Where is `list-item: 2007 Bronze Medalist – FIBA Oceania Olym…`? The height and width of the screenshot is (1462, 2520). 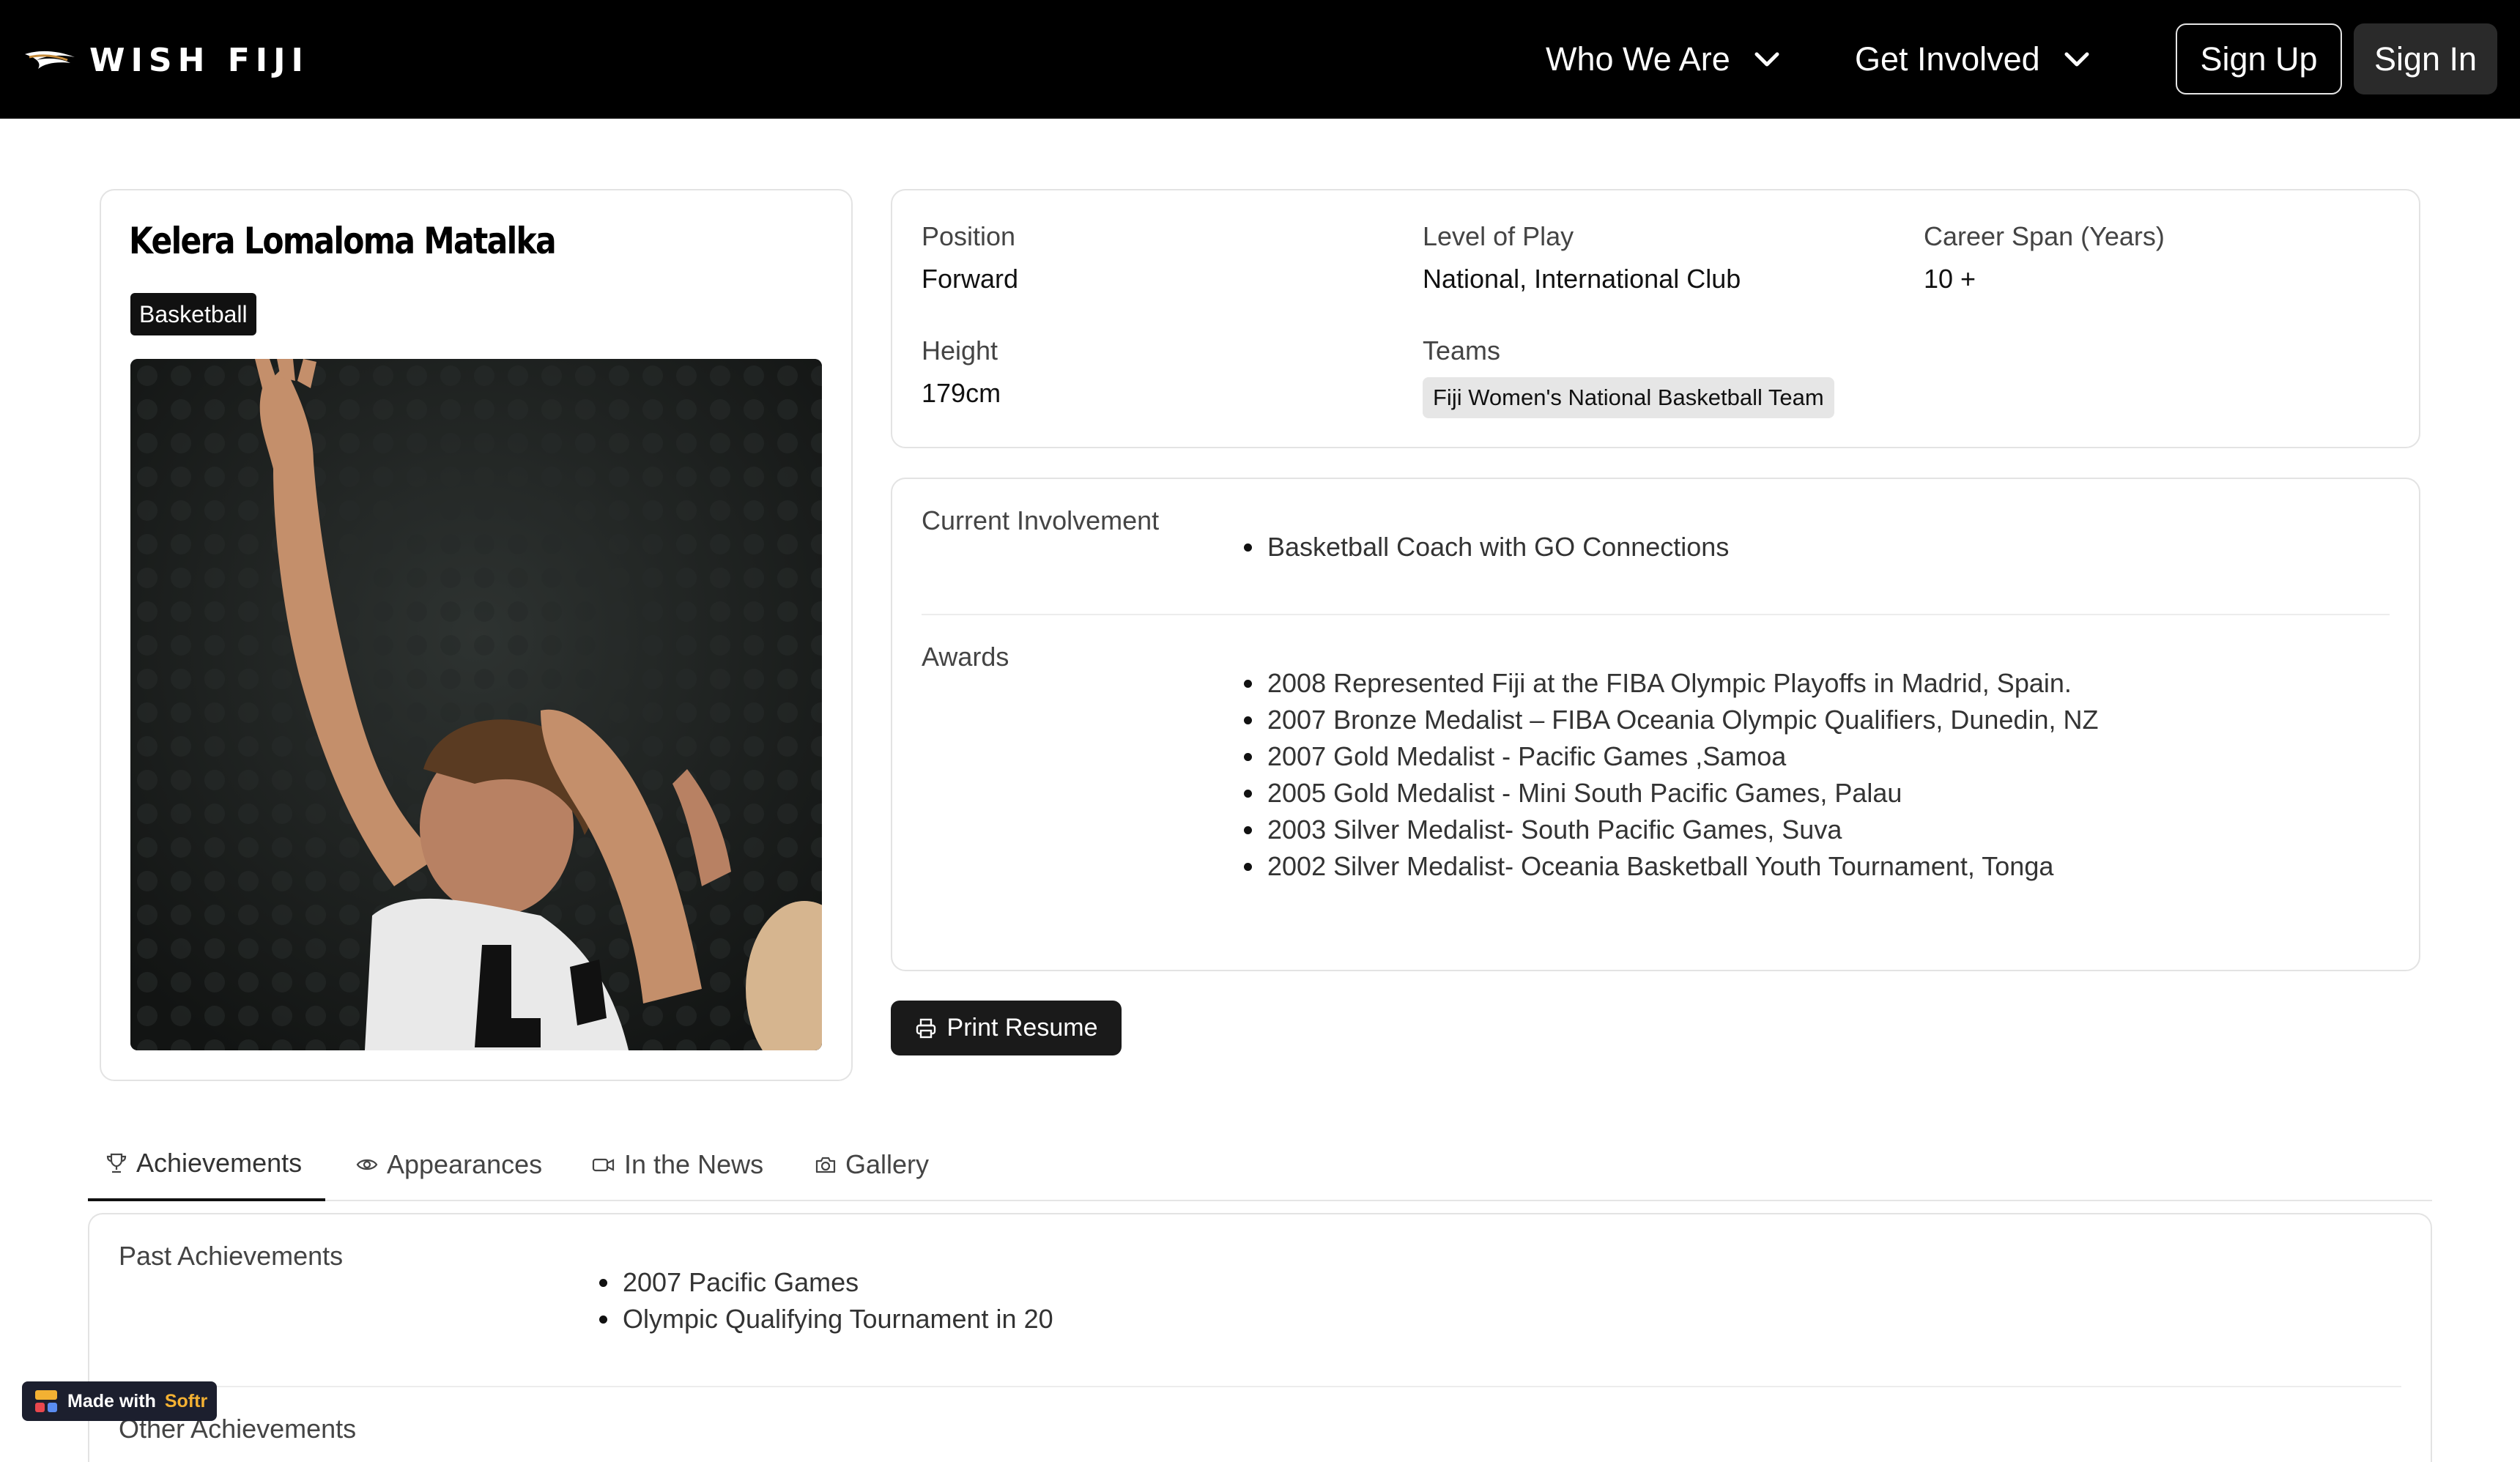 list-item: 2007 Bronze Medalist – FIBA Oceania Olym… is located at coordinates (1671, 720).